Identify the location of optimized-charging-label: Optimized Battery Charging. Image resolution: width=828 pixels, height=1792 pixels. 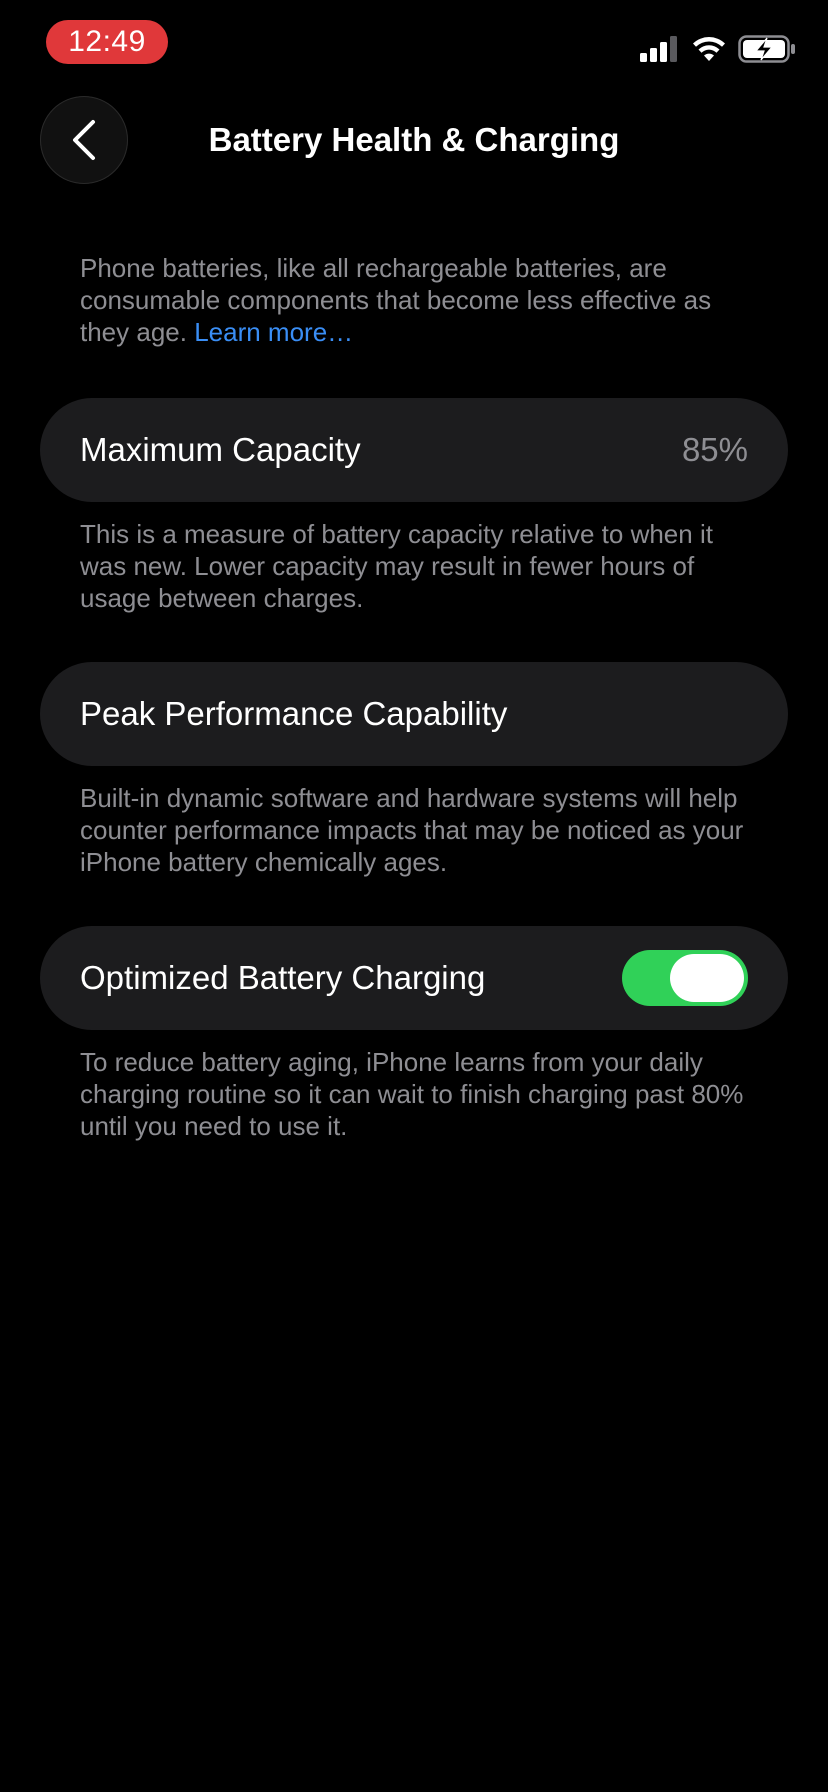
(283, 977).